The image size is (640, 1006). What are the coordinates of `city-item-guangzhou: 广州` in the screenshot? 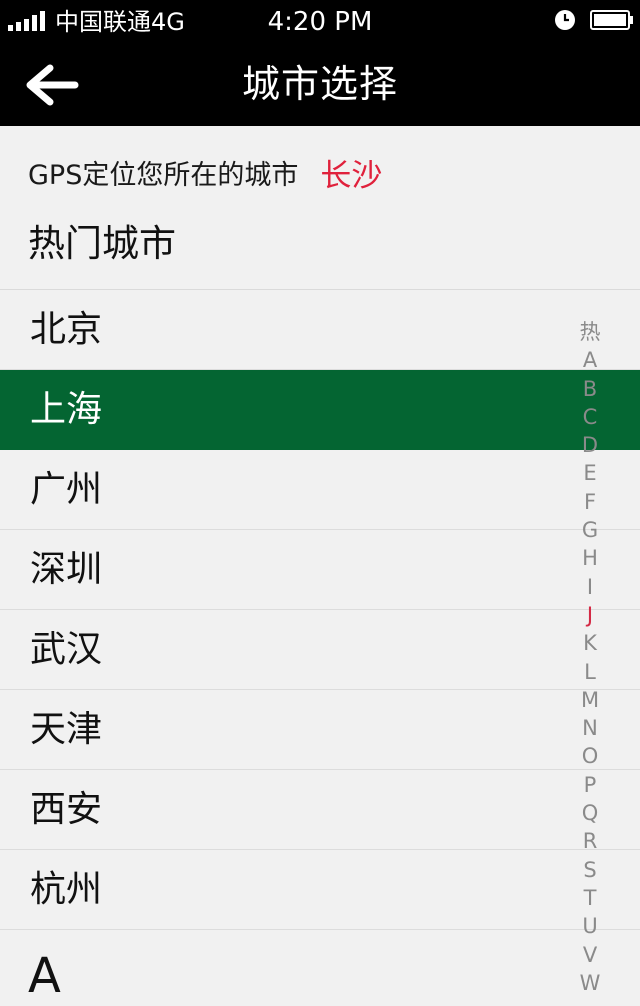 It's located at (320, 490).